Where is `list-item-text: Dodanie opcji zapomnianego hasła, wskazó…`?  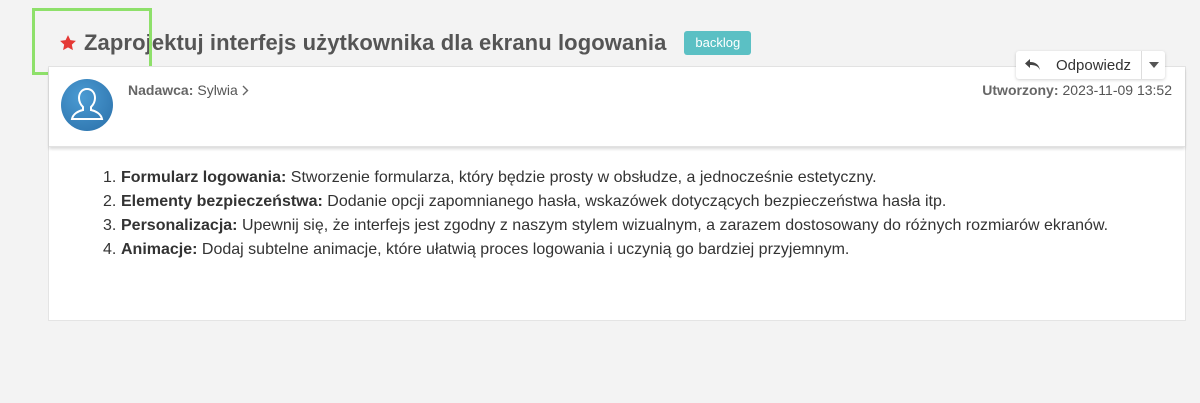 list-item-text: Dodanie opcji zapomnianego hasła, wskazó… is located at coordinates (634, 201).